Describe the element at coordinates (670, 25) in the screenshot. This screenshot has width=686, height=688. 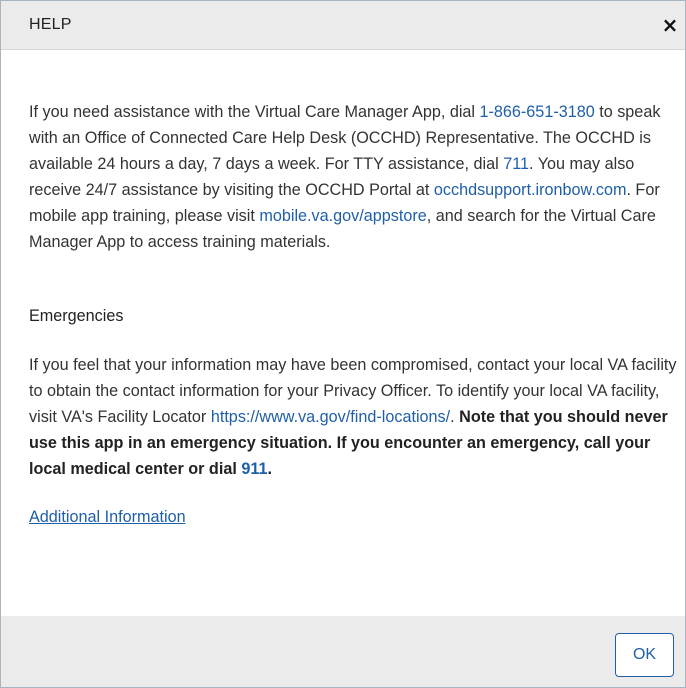
I see `close-icon: ×` at that location.